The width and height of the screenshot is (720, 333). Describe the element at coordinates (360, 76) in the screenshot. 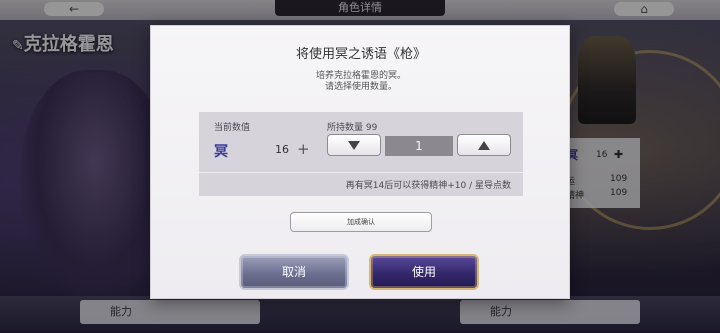

I see `description-line: 培养克拉格霍恩的冥。` at that location.